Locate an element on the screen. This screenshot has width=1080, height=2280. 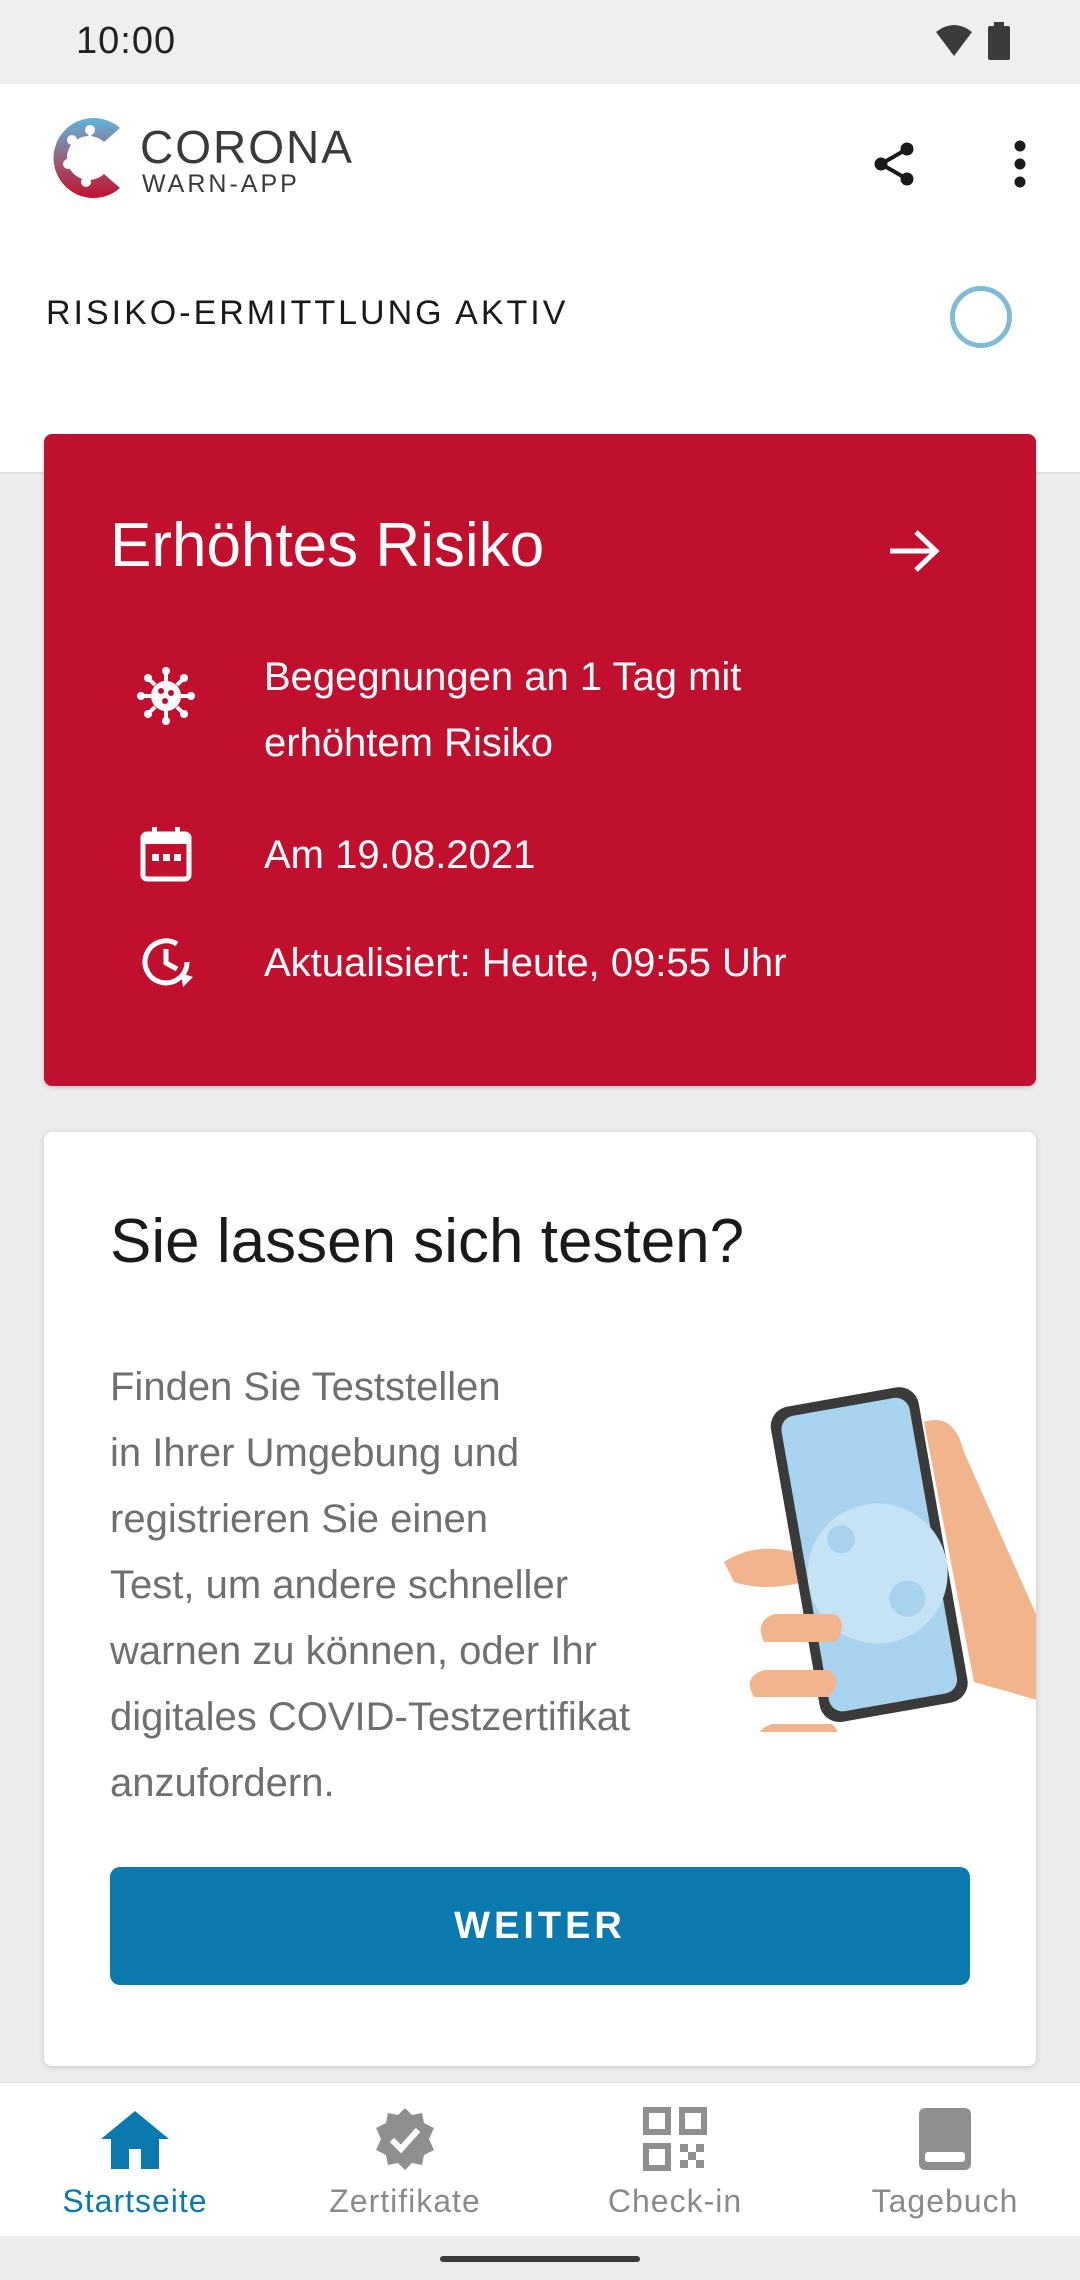
share-button is located at coordinates (894, 164).